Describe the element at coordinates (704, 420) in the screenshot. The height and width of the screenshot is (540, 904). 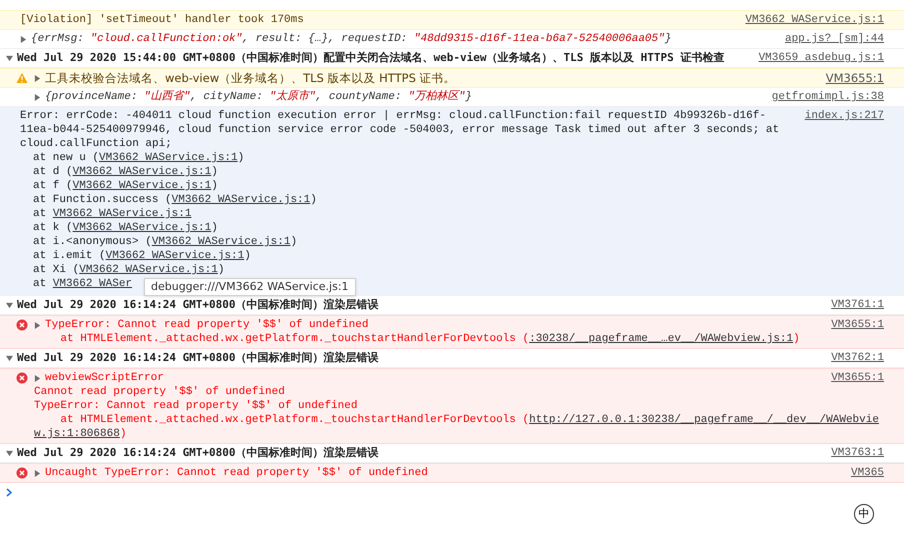
I see `source-link: http://127.0.0.1:30238/__pageframe__/__dev__/WAWebvie` at that location.